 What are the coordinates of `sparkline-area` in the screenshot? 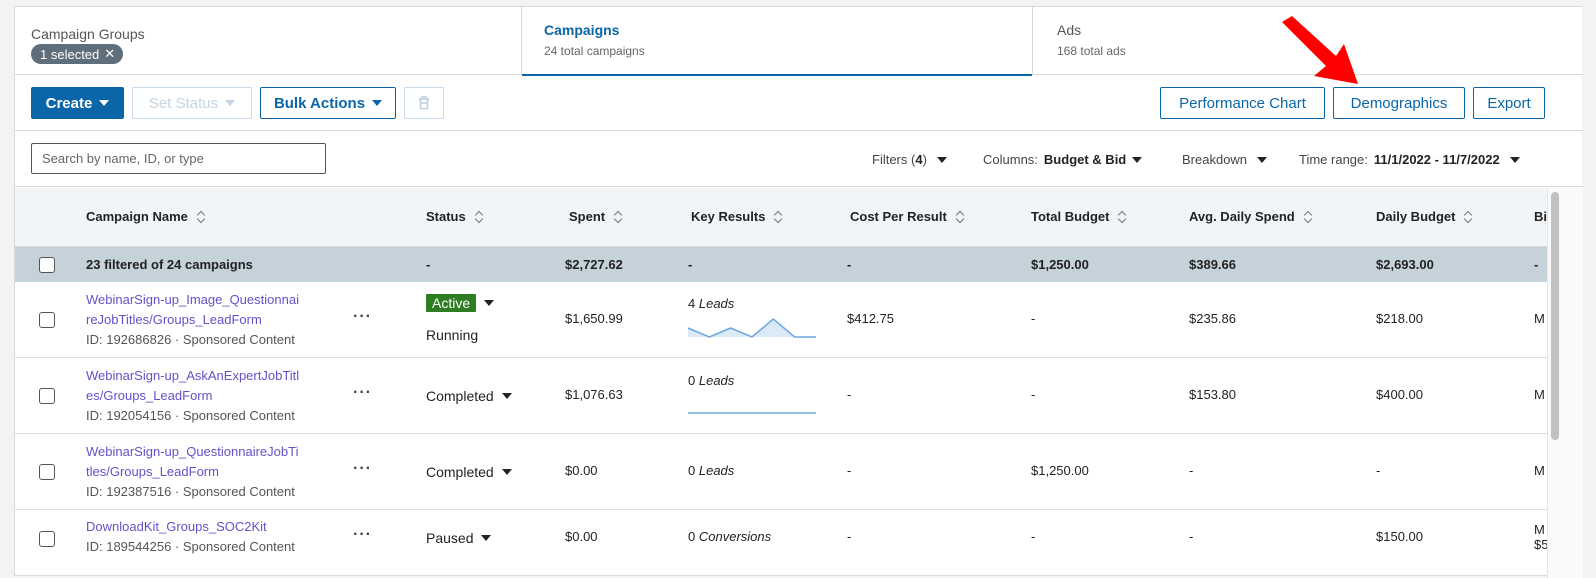 It's located at (752, 328).